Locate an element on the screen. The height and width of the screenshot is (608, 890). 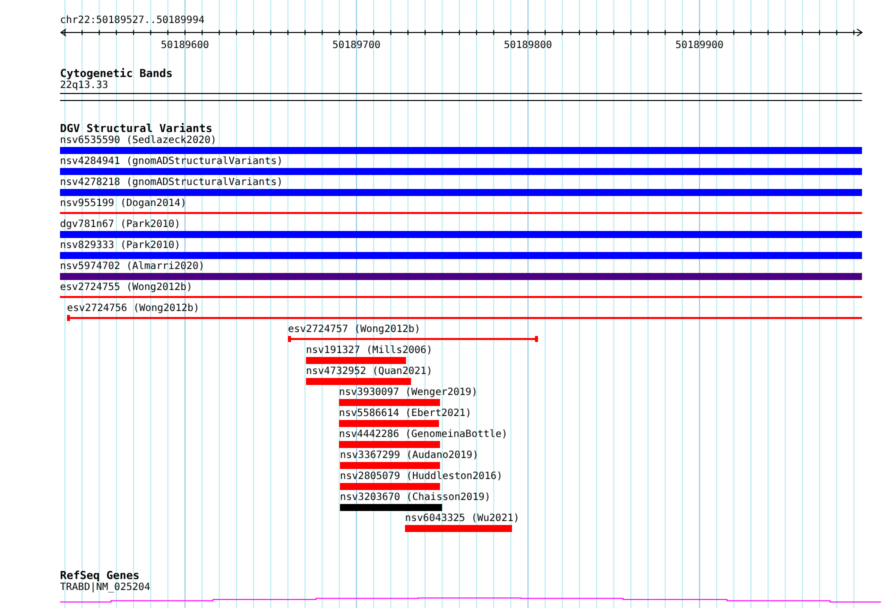
feature-label: TRABD|NM_025204 is located at coordinates (105, 588).